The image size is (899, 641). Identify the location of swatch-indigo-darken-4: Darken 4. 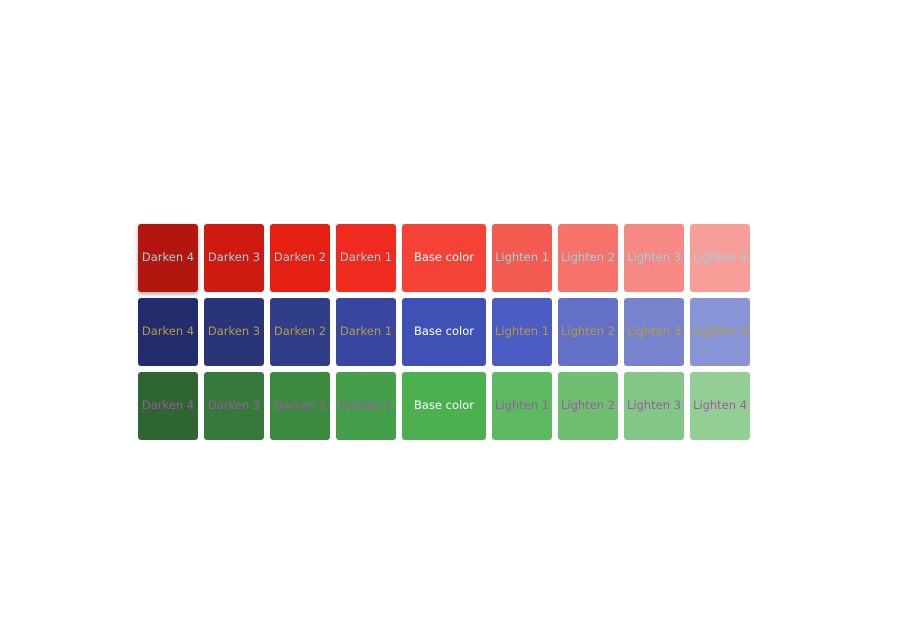
(168, 332).